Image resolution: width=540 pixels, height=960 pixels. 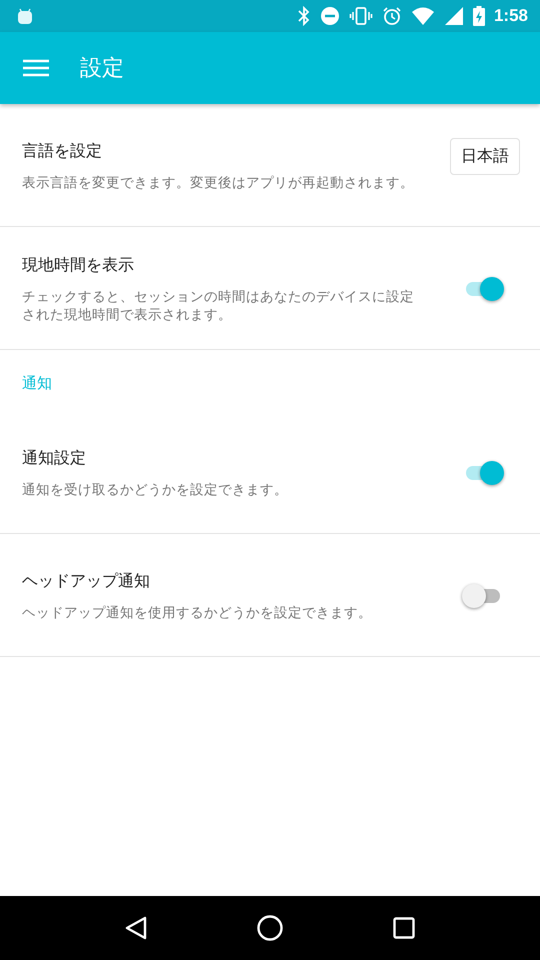 What do you see at coordinates (485, 156) in the screenshot?
I see `language-button: 日本語` at bounding box center [485, 156].